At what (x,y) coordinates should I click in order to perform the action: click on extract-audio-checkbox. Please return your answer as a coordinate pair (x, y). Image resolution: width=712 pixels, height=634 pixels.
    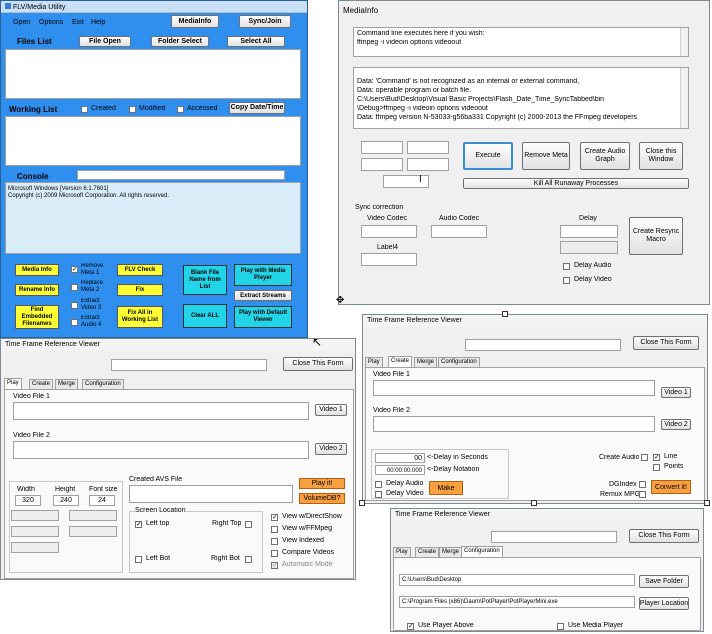
    Looking at the image, I should click on (74, 322).